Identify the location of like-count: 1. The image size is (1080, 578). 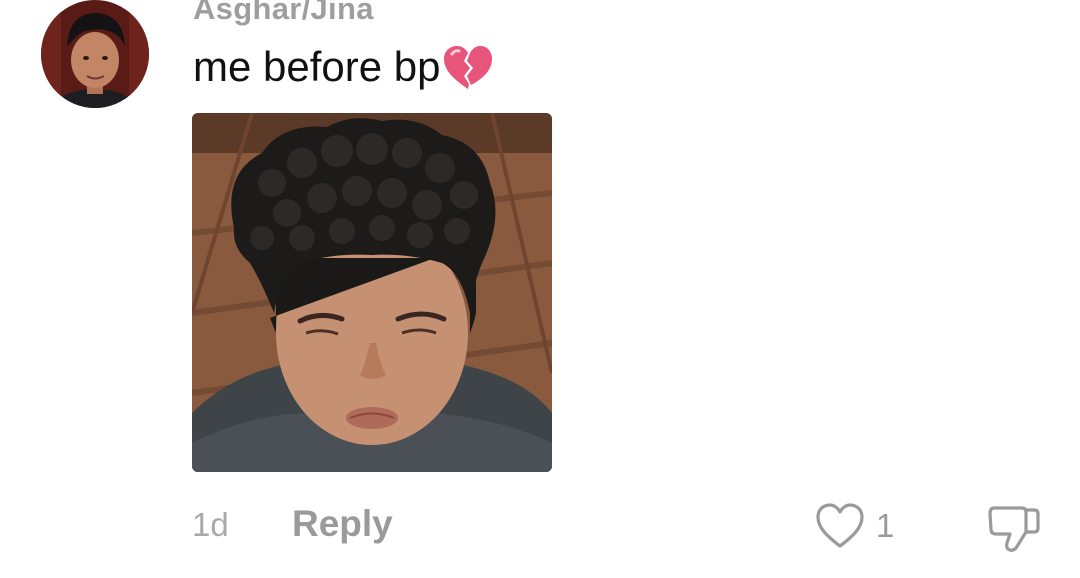
(885, 525).